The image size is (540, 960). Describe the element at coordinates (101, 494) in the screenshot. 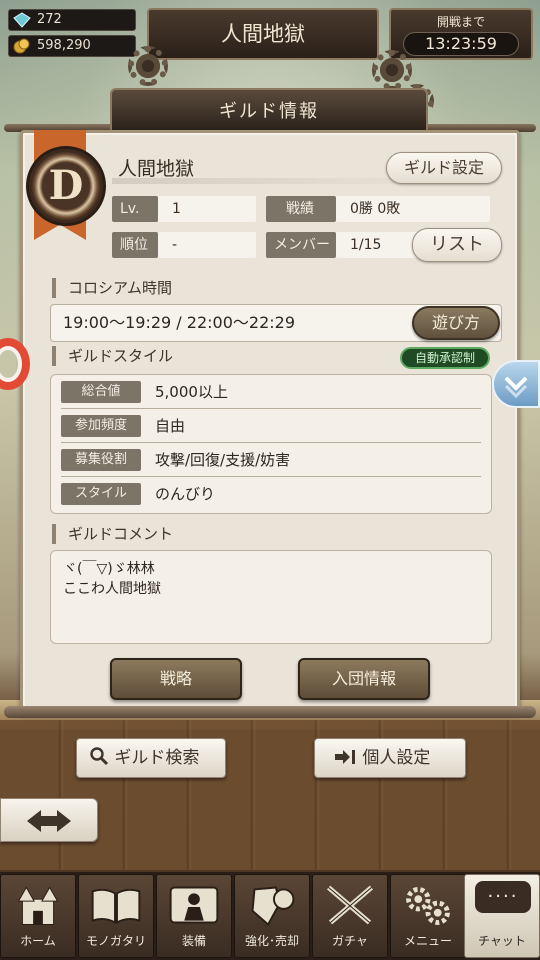

I see `style-row-label: スタイル` at that location.